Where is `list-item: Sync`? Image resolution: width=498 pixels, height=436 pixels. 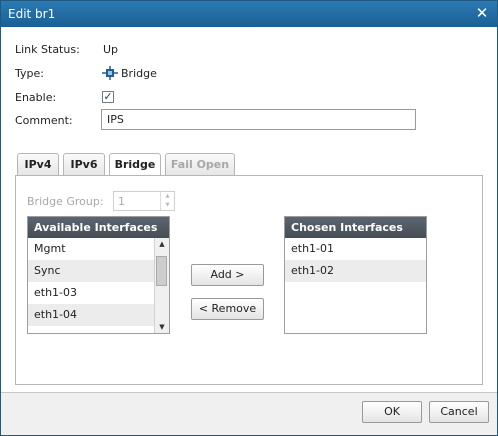
list-item: Sync is located at coordinates (98, 271).